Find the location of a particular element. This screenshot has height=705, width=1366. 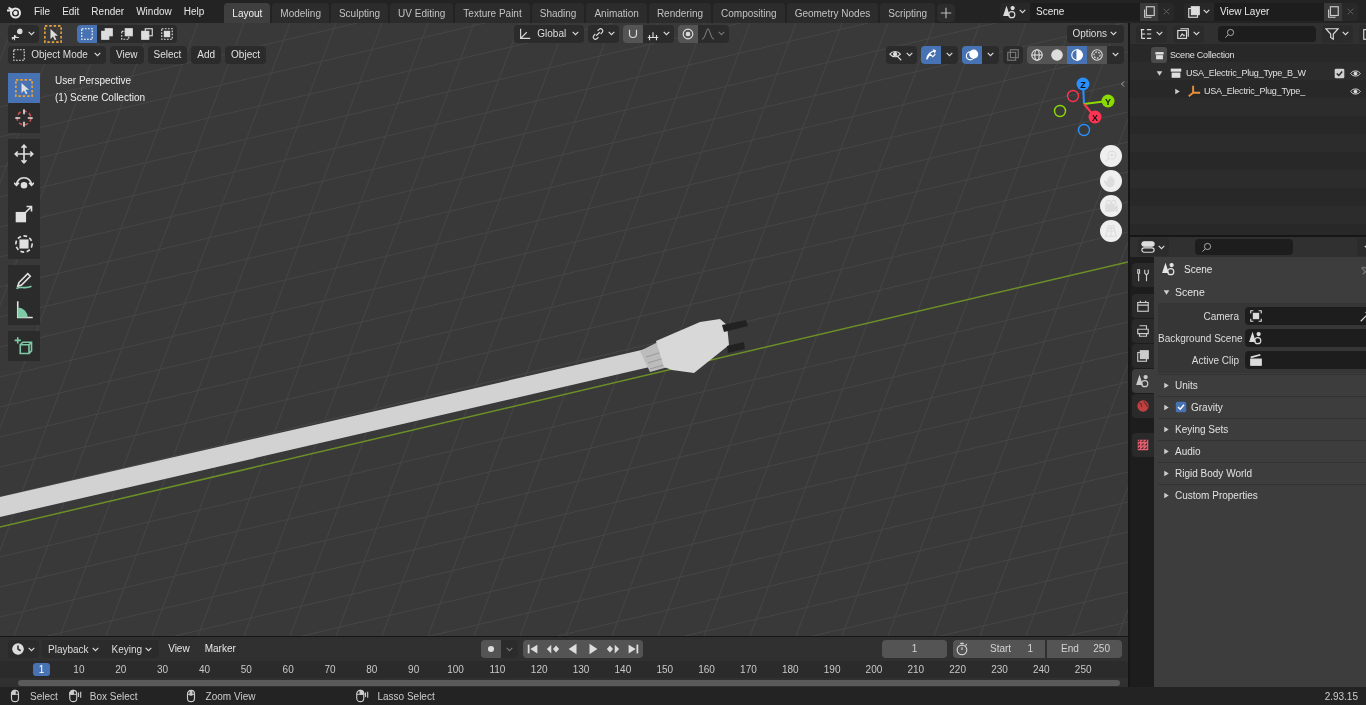

scene-browse-button is located at coordinates (1015, 11).